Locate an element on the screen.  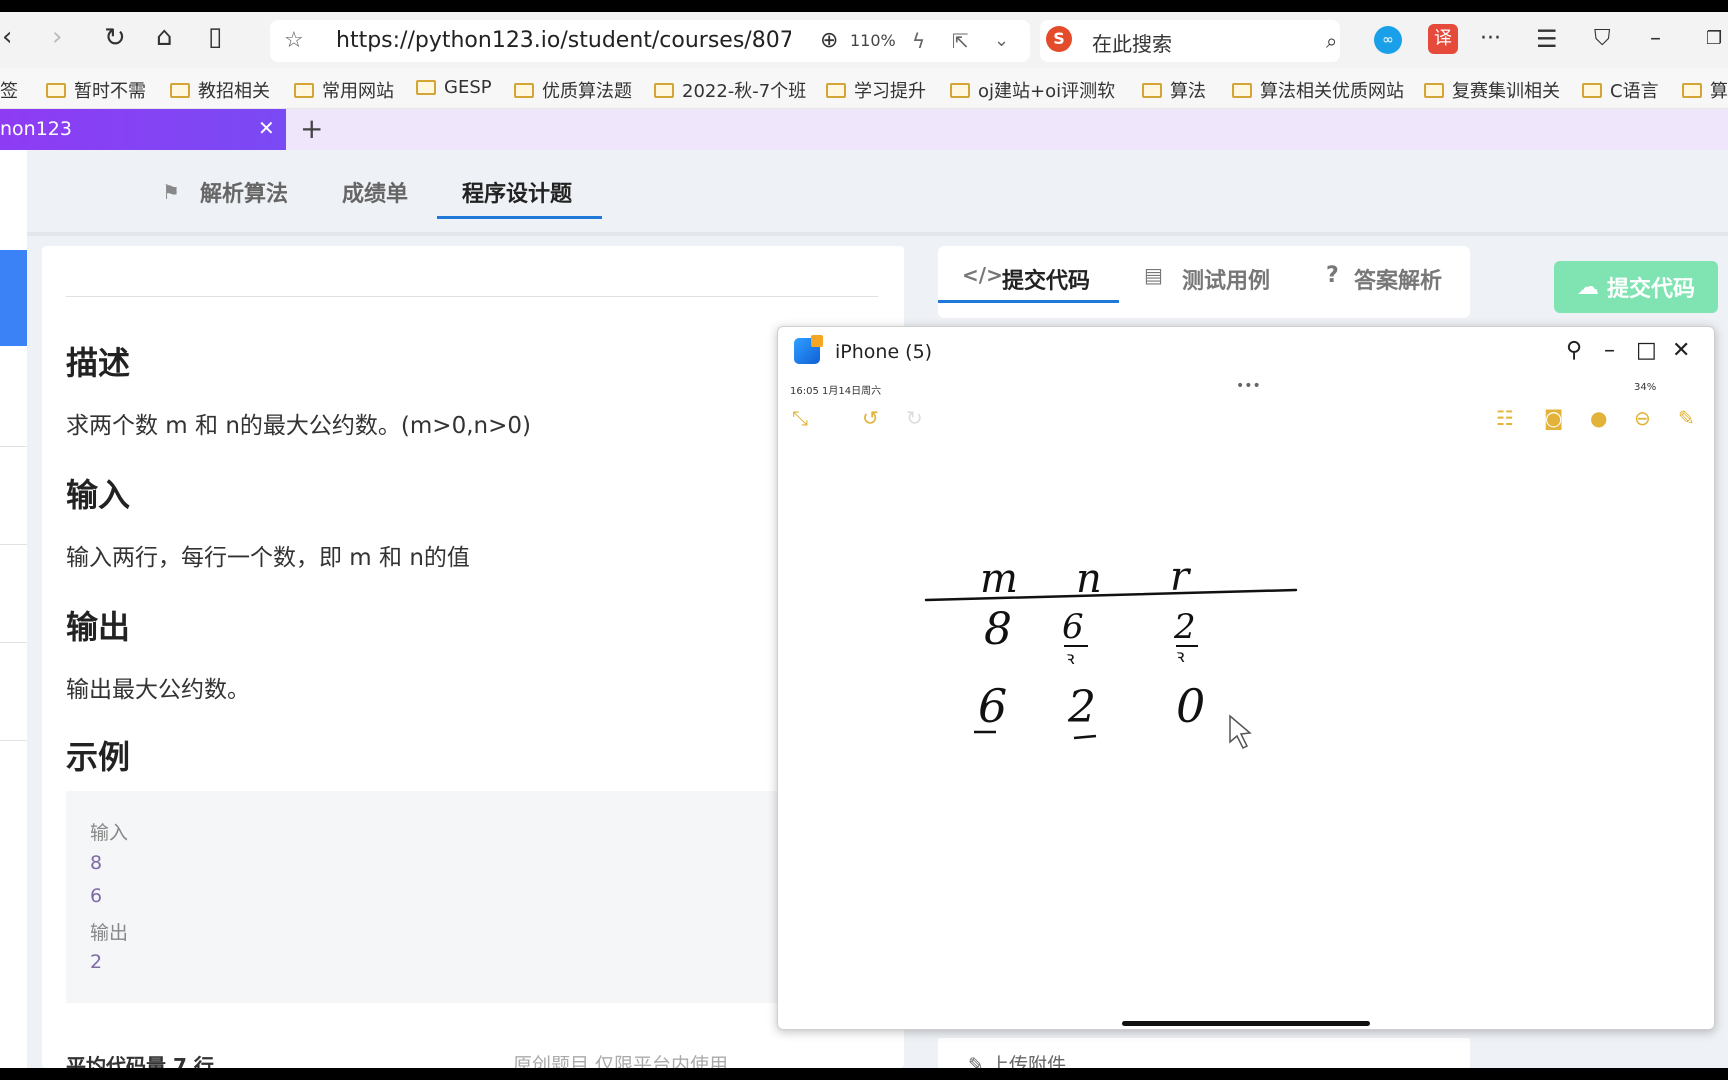
home-indicator is located at coordinates (1246, 1023).